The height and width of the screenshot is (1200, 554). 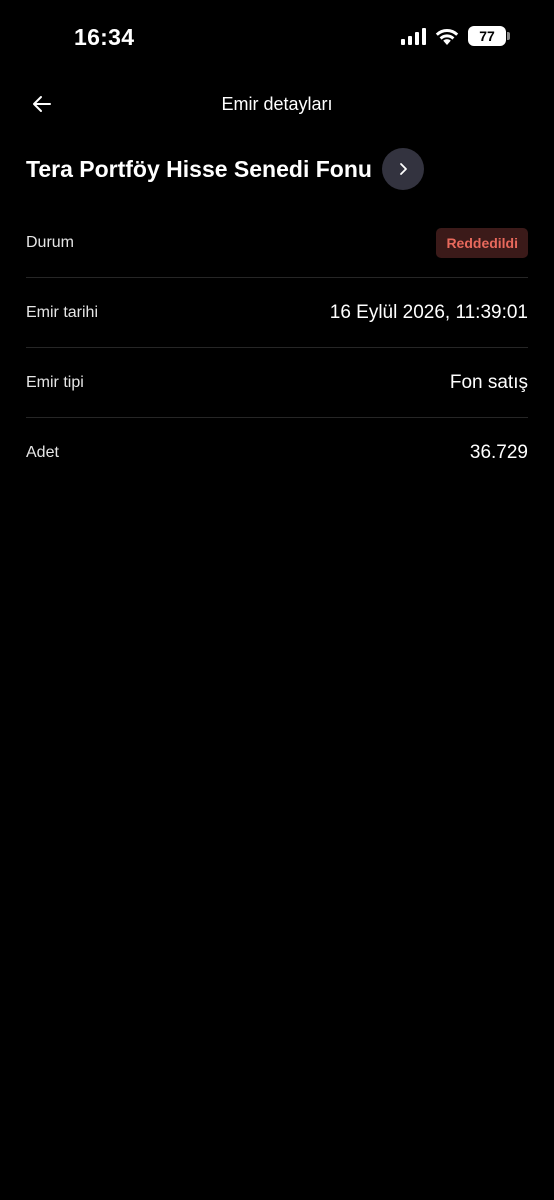 I want to click on status-time: 16:34, so click(x=104, y=37).